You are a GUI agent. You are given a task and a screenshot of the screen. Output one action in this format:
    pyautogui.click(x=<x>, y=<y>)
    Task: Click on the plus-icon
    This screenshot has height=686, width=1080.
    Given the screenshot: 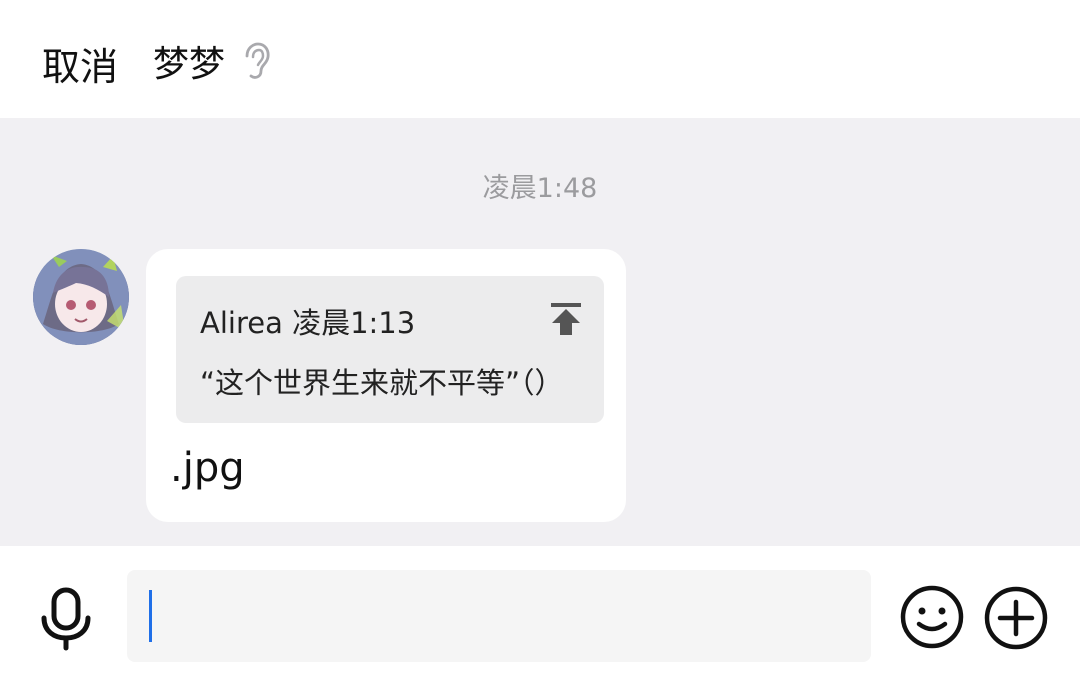 What is the action you would take?
    pyautogui.click(x=1016, y=618)
    